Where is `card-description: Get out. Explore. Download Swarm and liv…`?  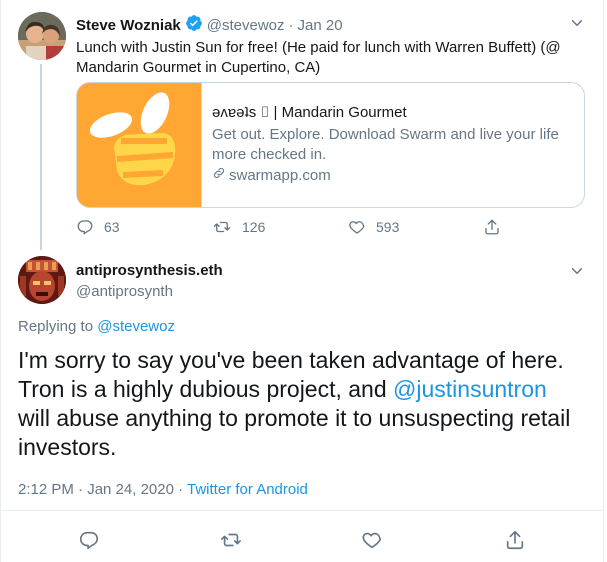 card-description: Get out. Explore. Download Swarm and liv… is located at coordinates (385, 144).